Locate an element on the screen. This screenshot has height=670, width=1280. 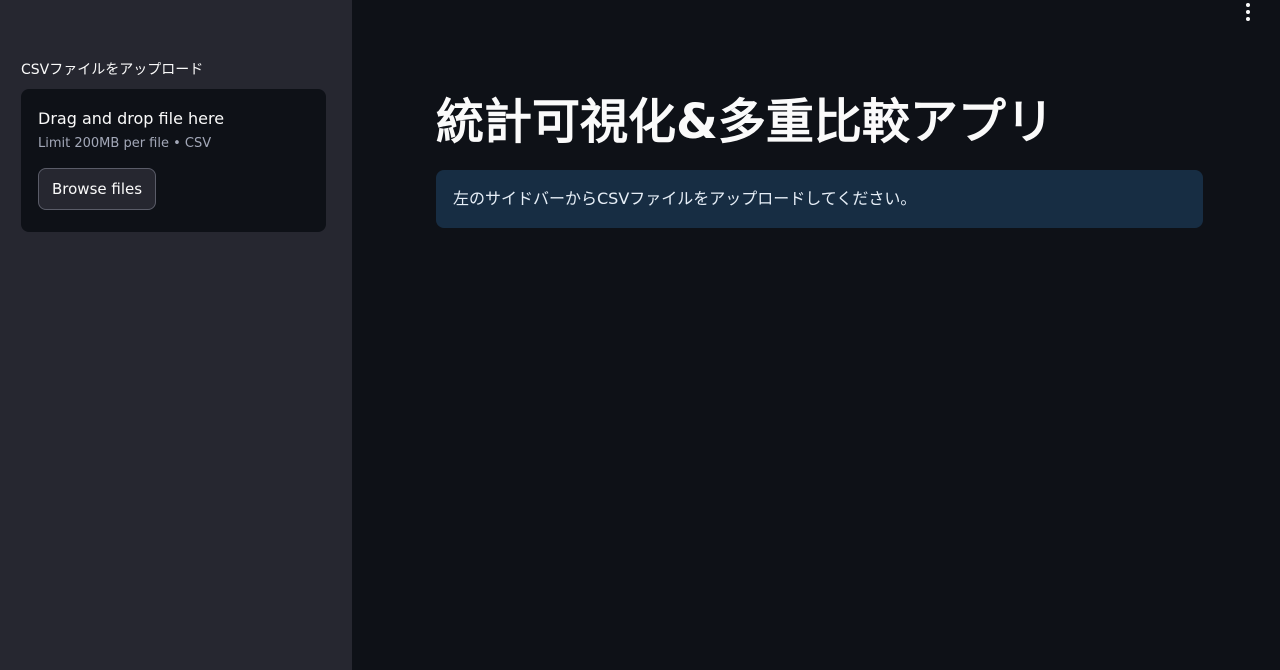
dropzone-instruction: Drag and drop file here is located at coordinates (131, 118).